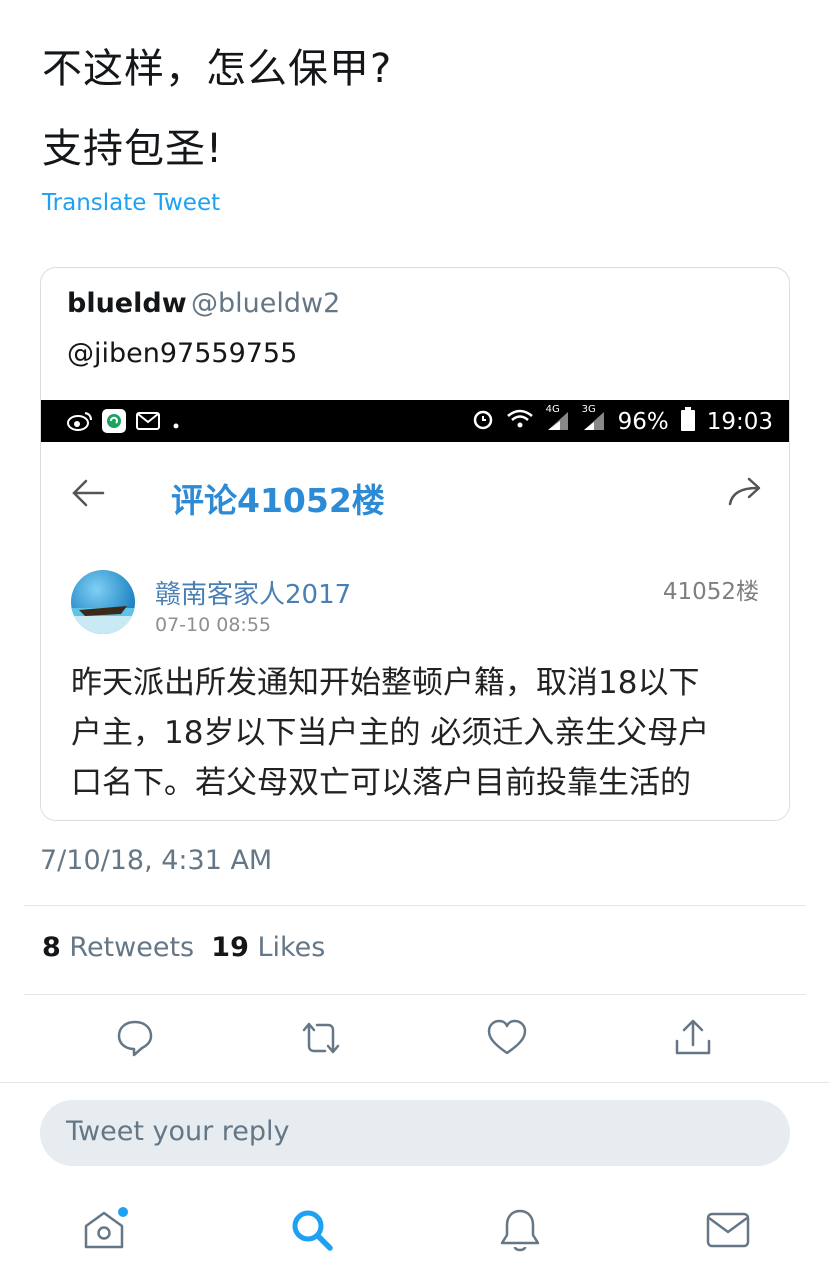 Image resolution: width=829 pixels, height=1280 pixels. I want to click on app-icon, so click(114, 424).